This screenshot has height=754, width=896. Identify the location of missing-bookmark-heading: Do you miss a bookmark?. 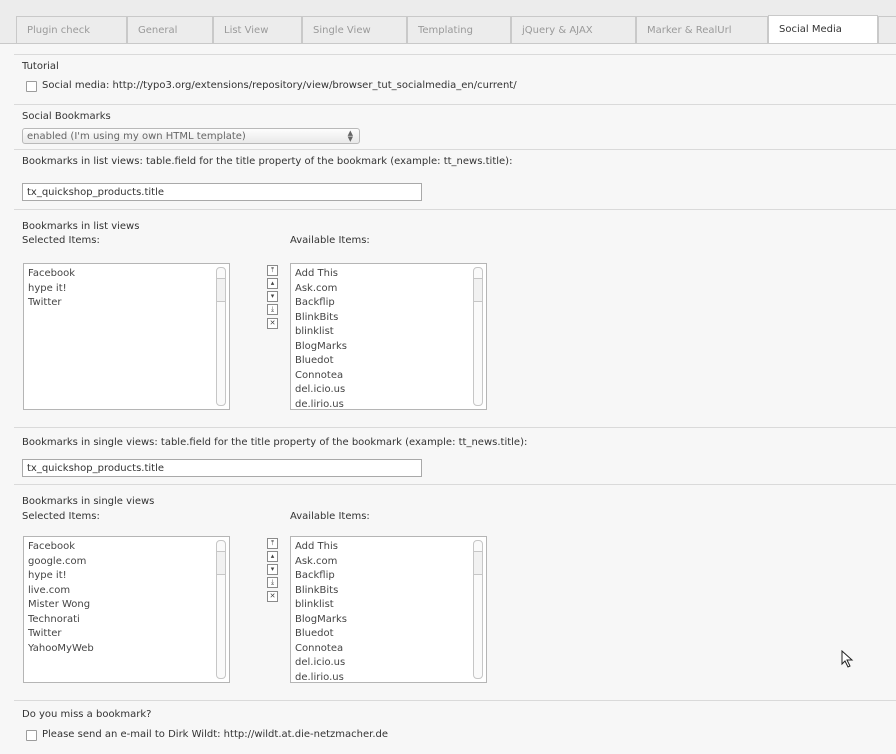
(87, 714).